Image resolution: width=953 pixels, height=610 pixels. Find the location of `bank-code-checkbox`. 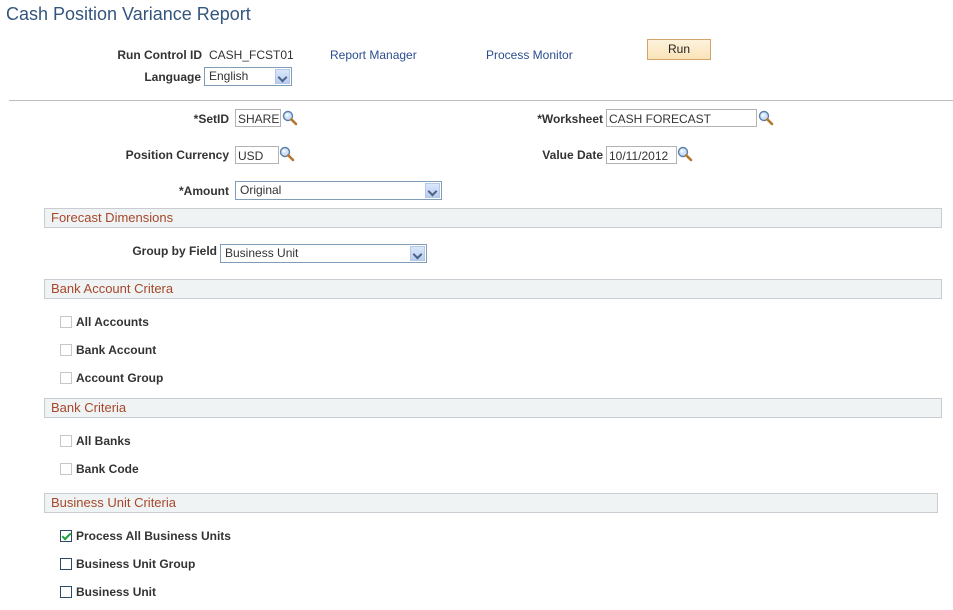

bank-code-checkbox is located at coordinates (66, 469).